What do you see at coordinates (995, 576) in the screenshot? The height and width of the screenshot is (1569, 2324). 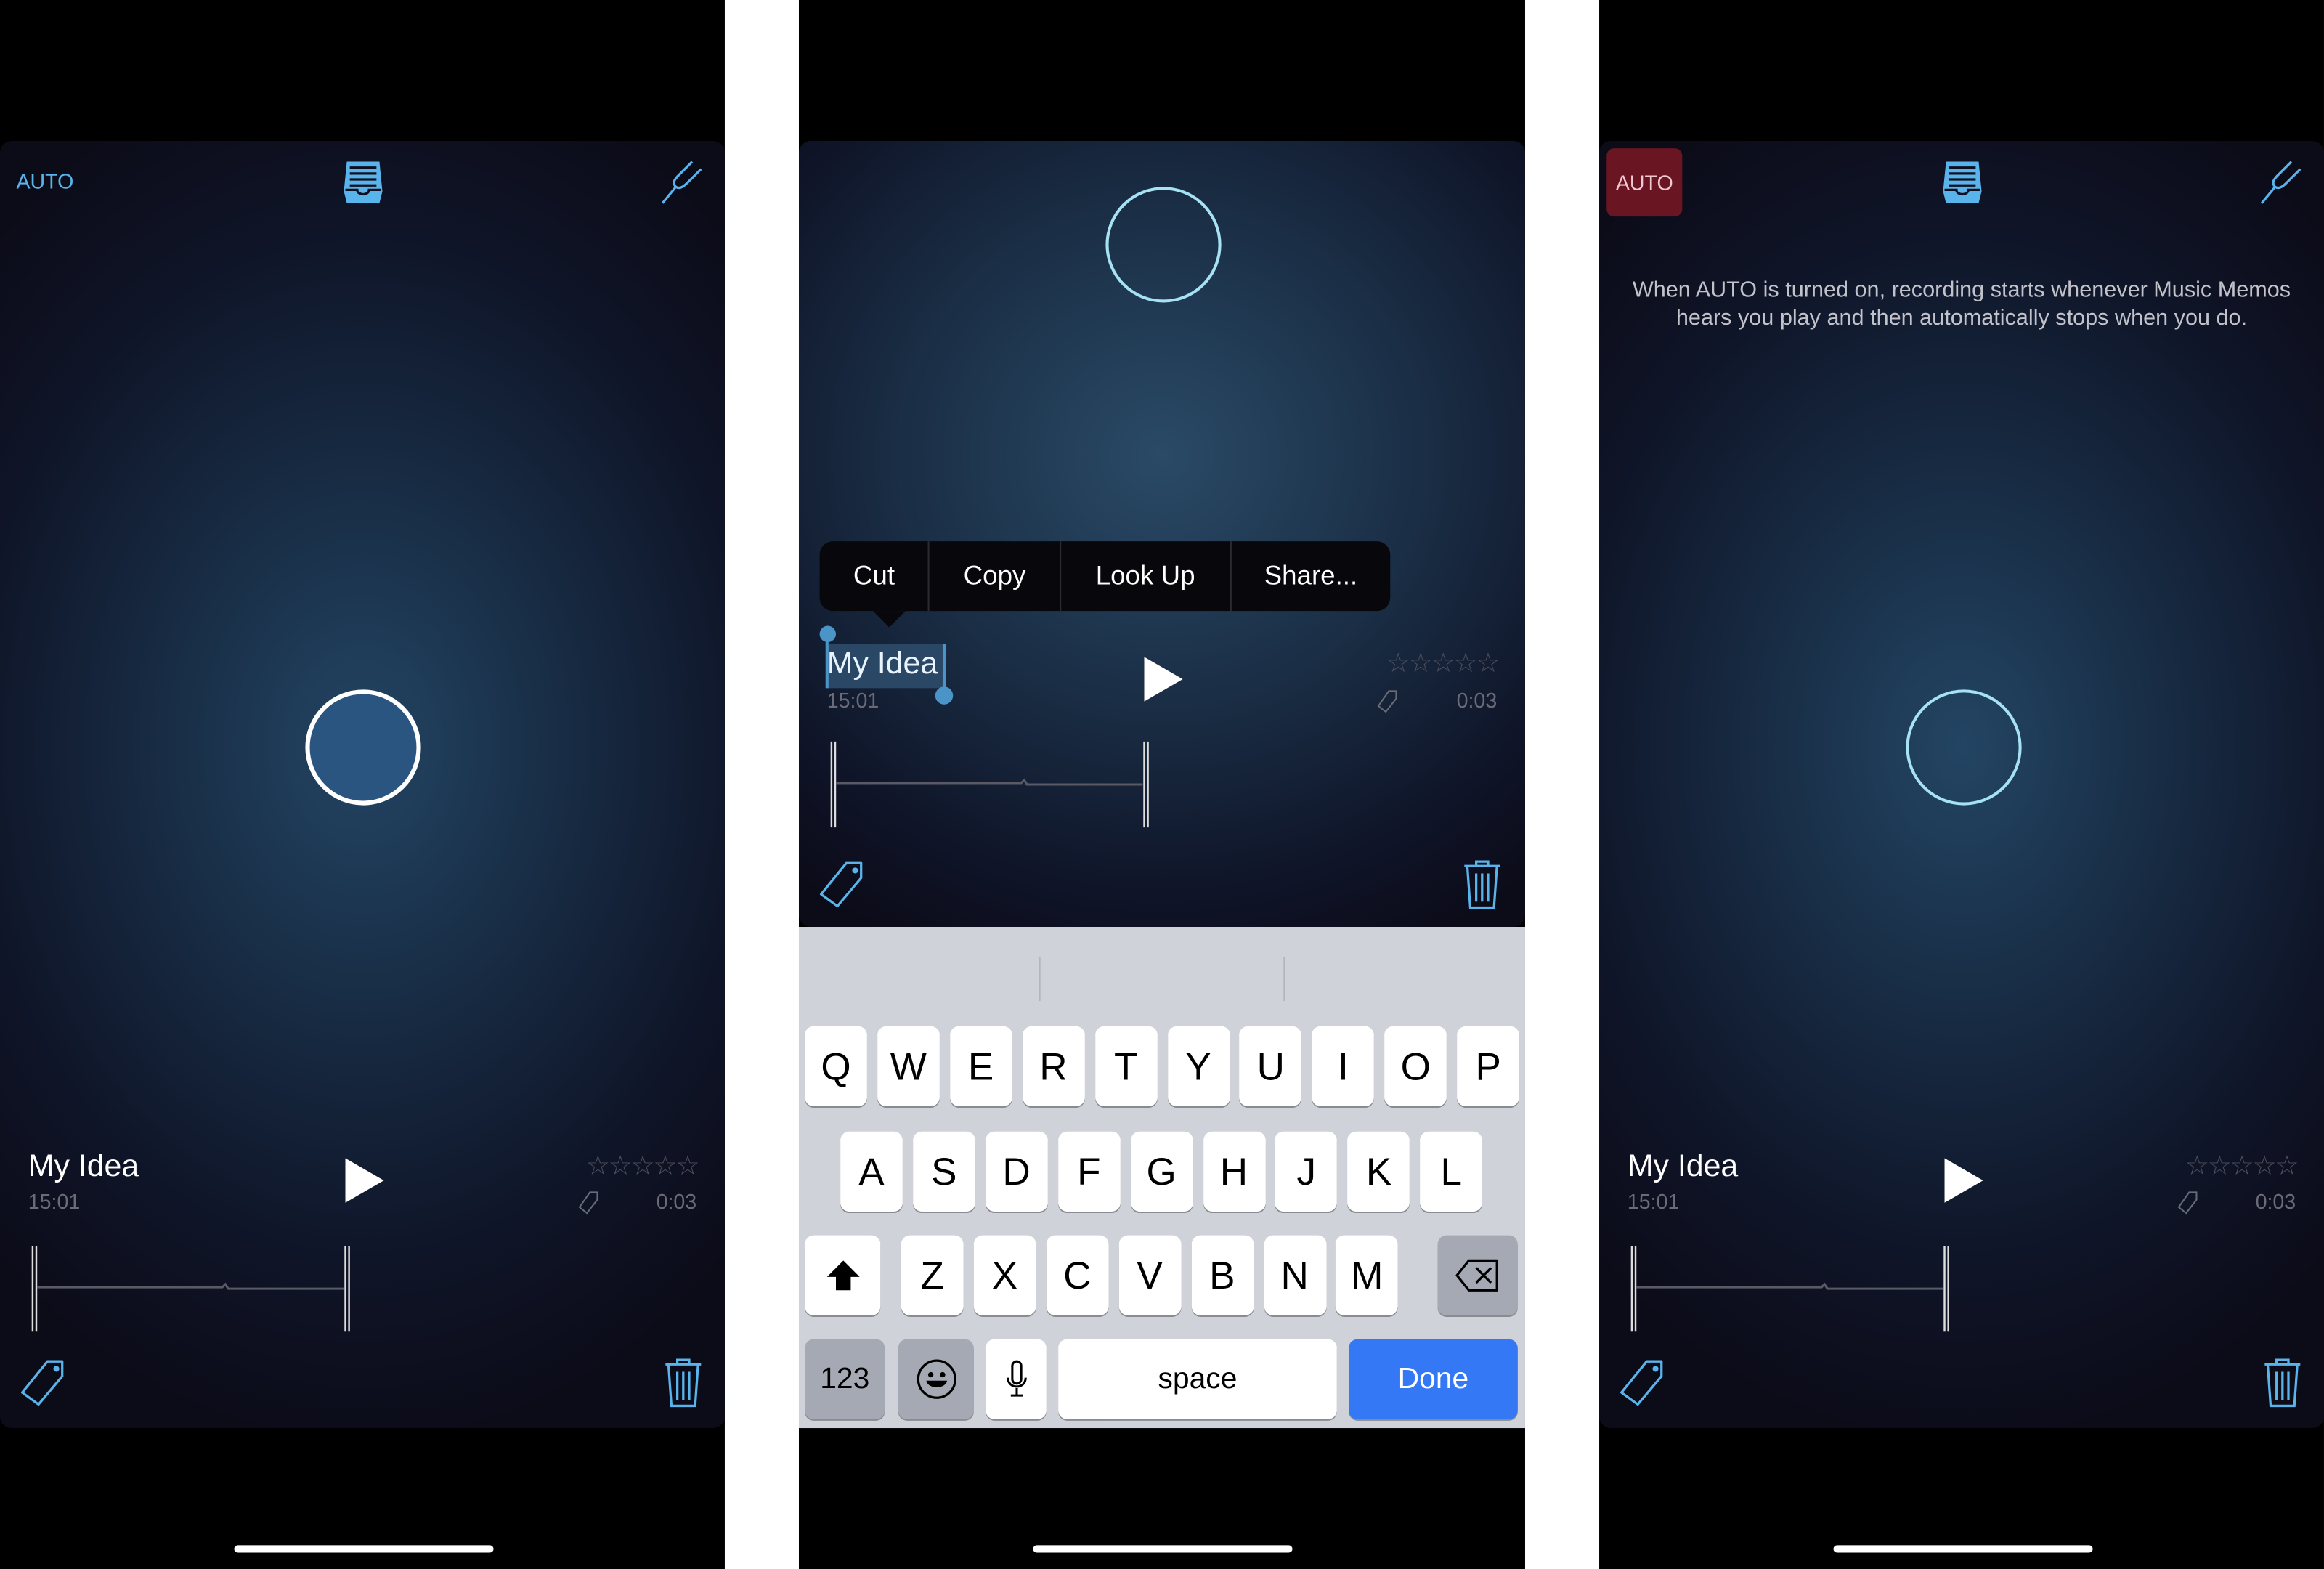 I see `menu-copy: Copy` at bounding box center [995, 576].